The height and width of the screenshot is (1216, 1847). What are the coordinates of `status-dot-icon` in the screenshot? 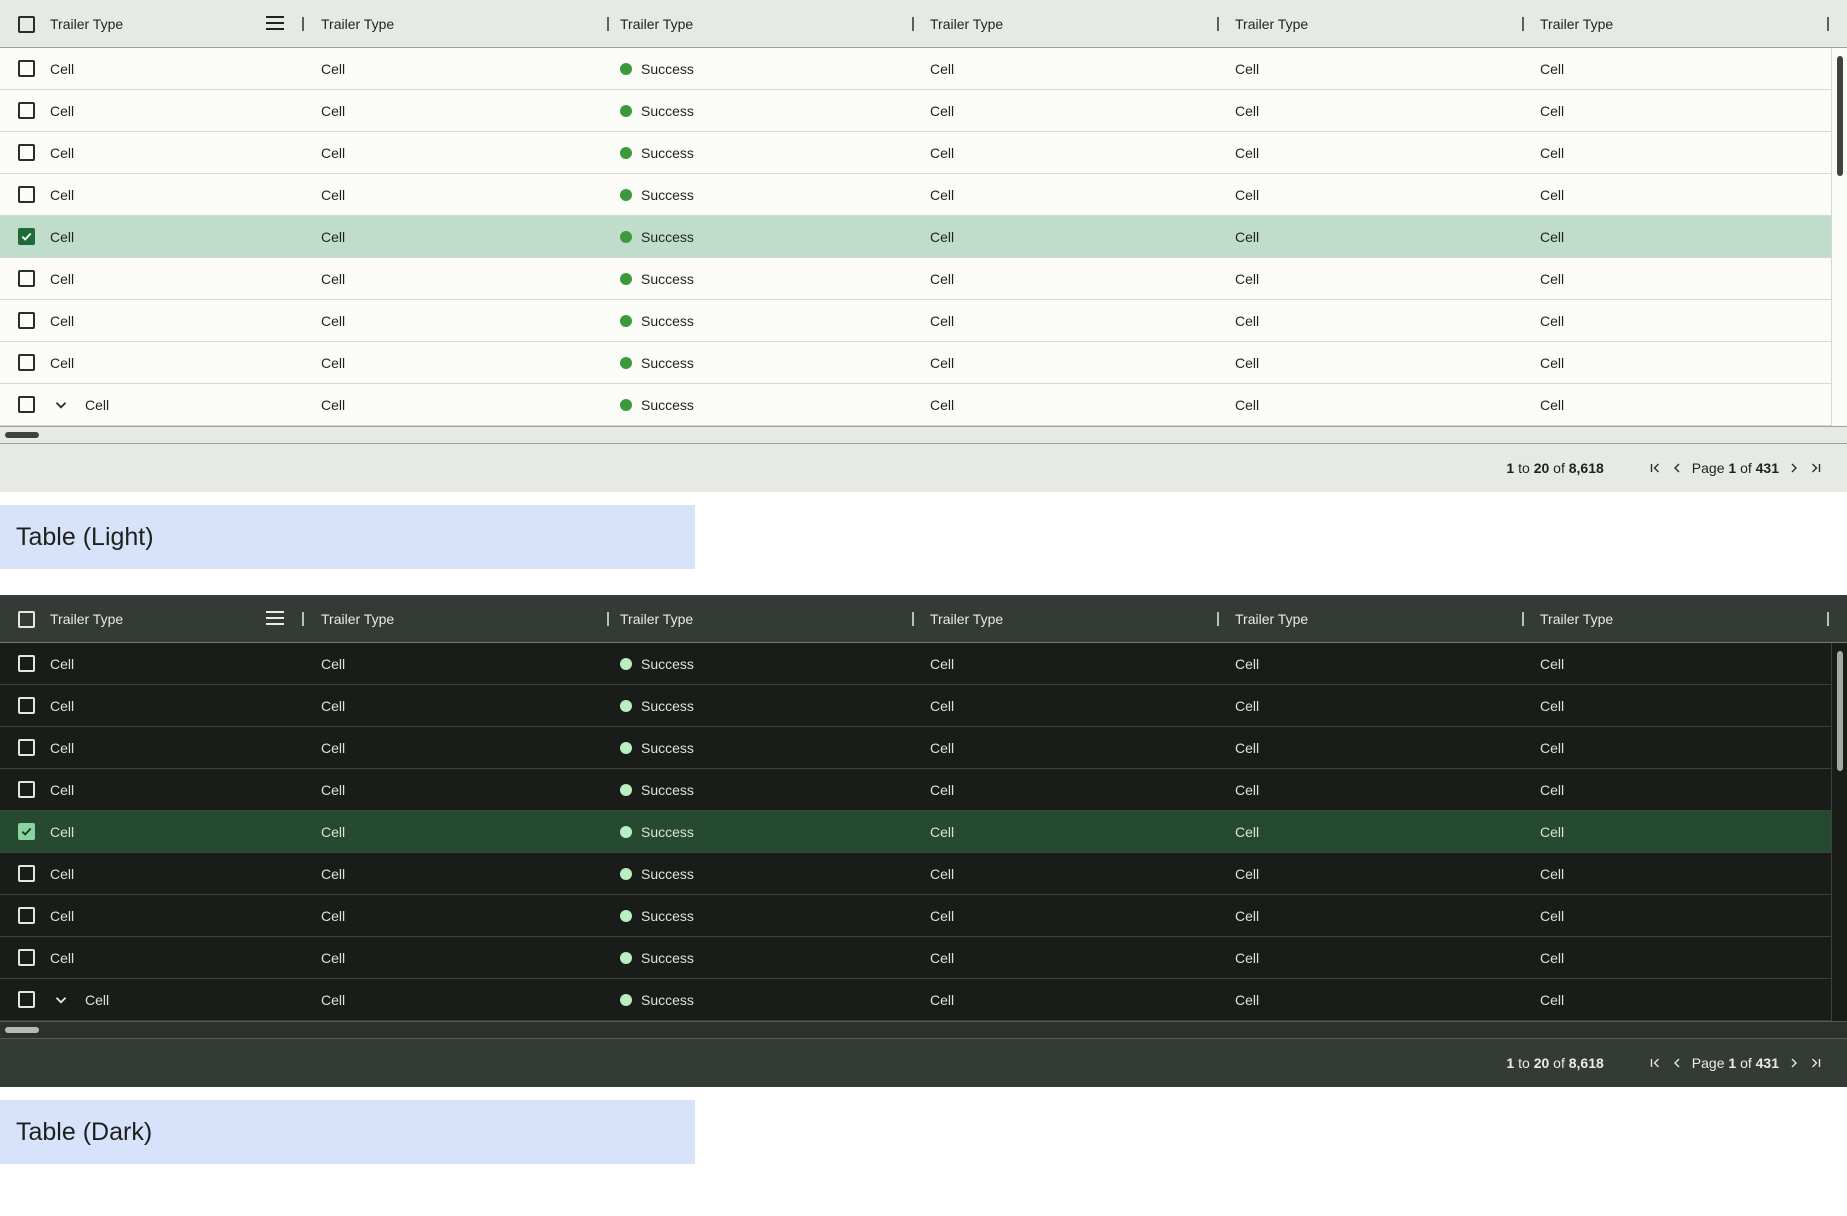 It's located at (626, 362).